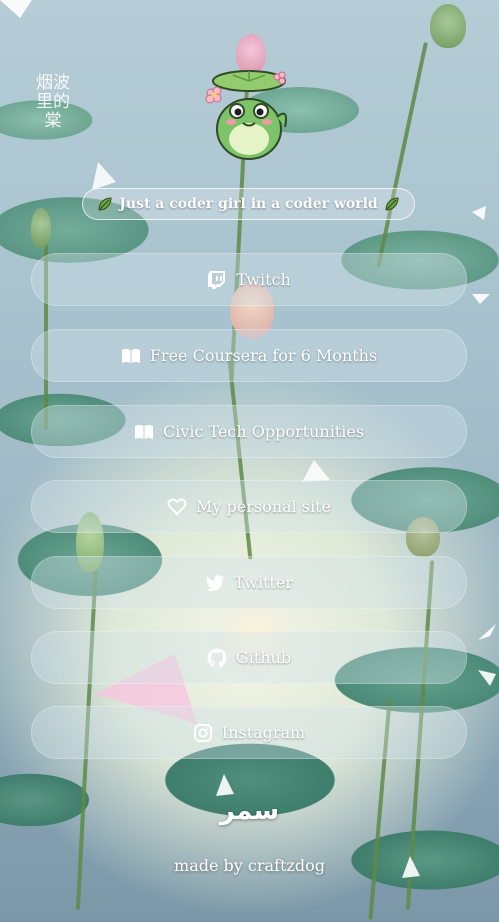  I want to click on civic-tech-link-button: Civic Tech Opportunities, so click(249, 431).